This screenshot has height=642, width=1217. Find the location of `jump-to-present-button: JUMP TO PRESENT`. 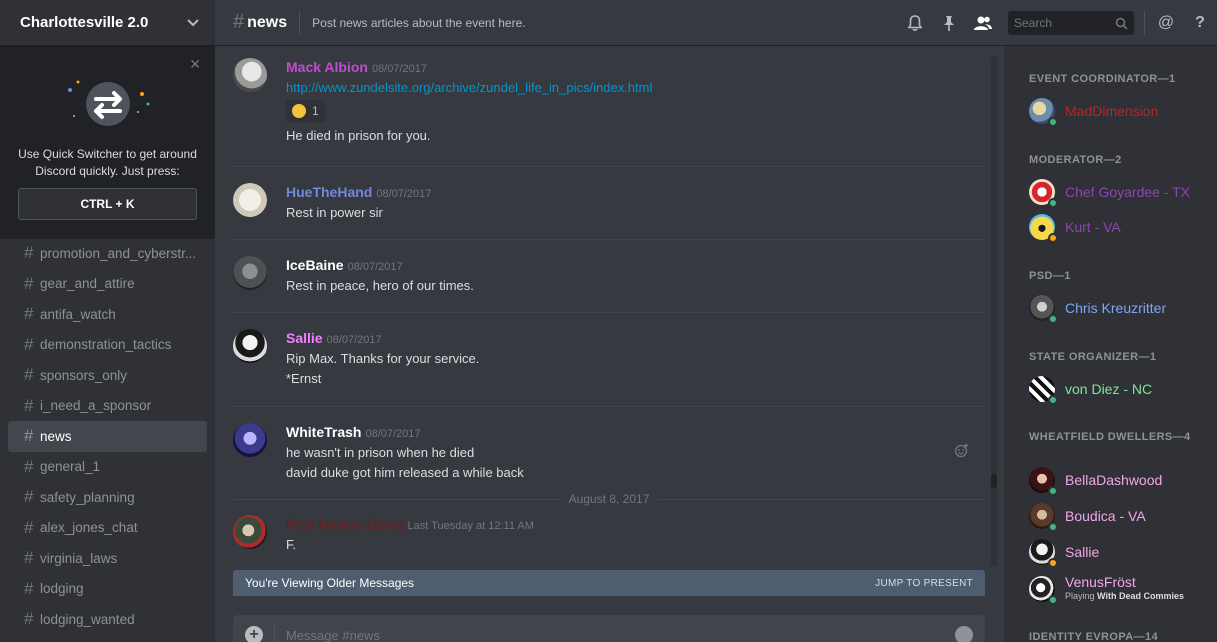

jump-to-present-button: JUMP TO PRESENT is located at coordinates (924, 583).